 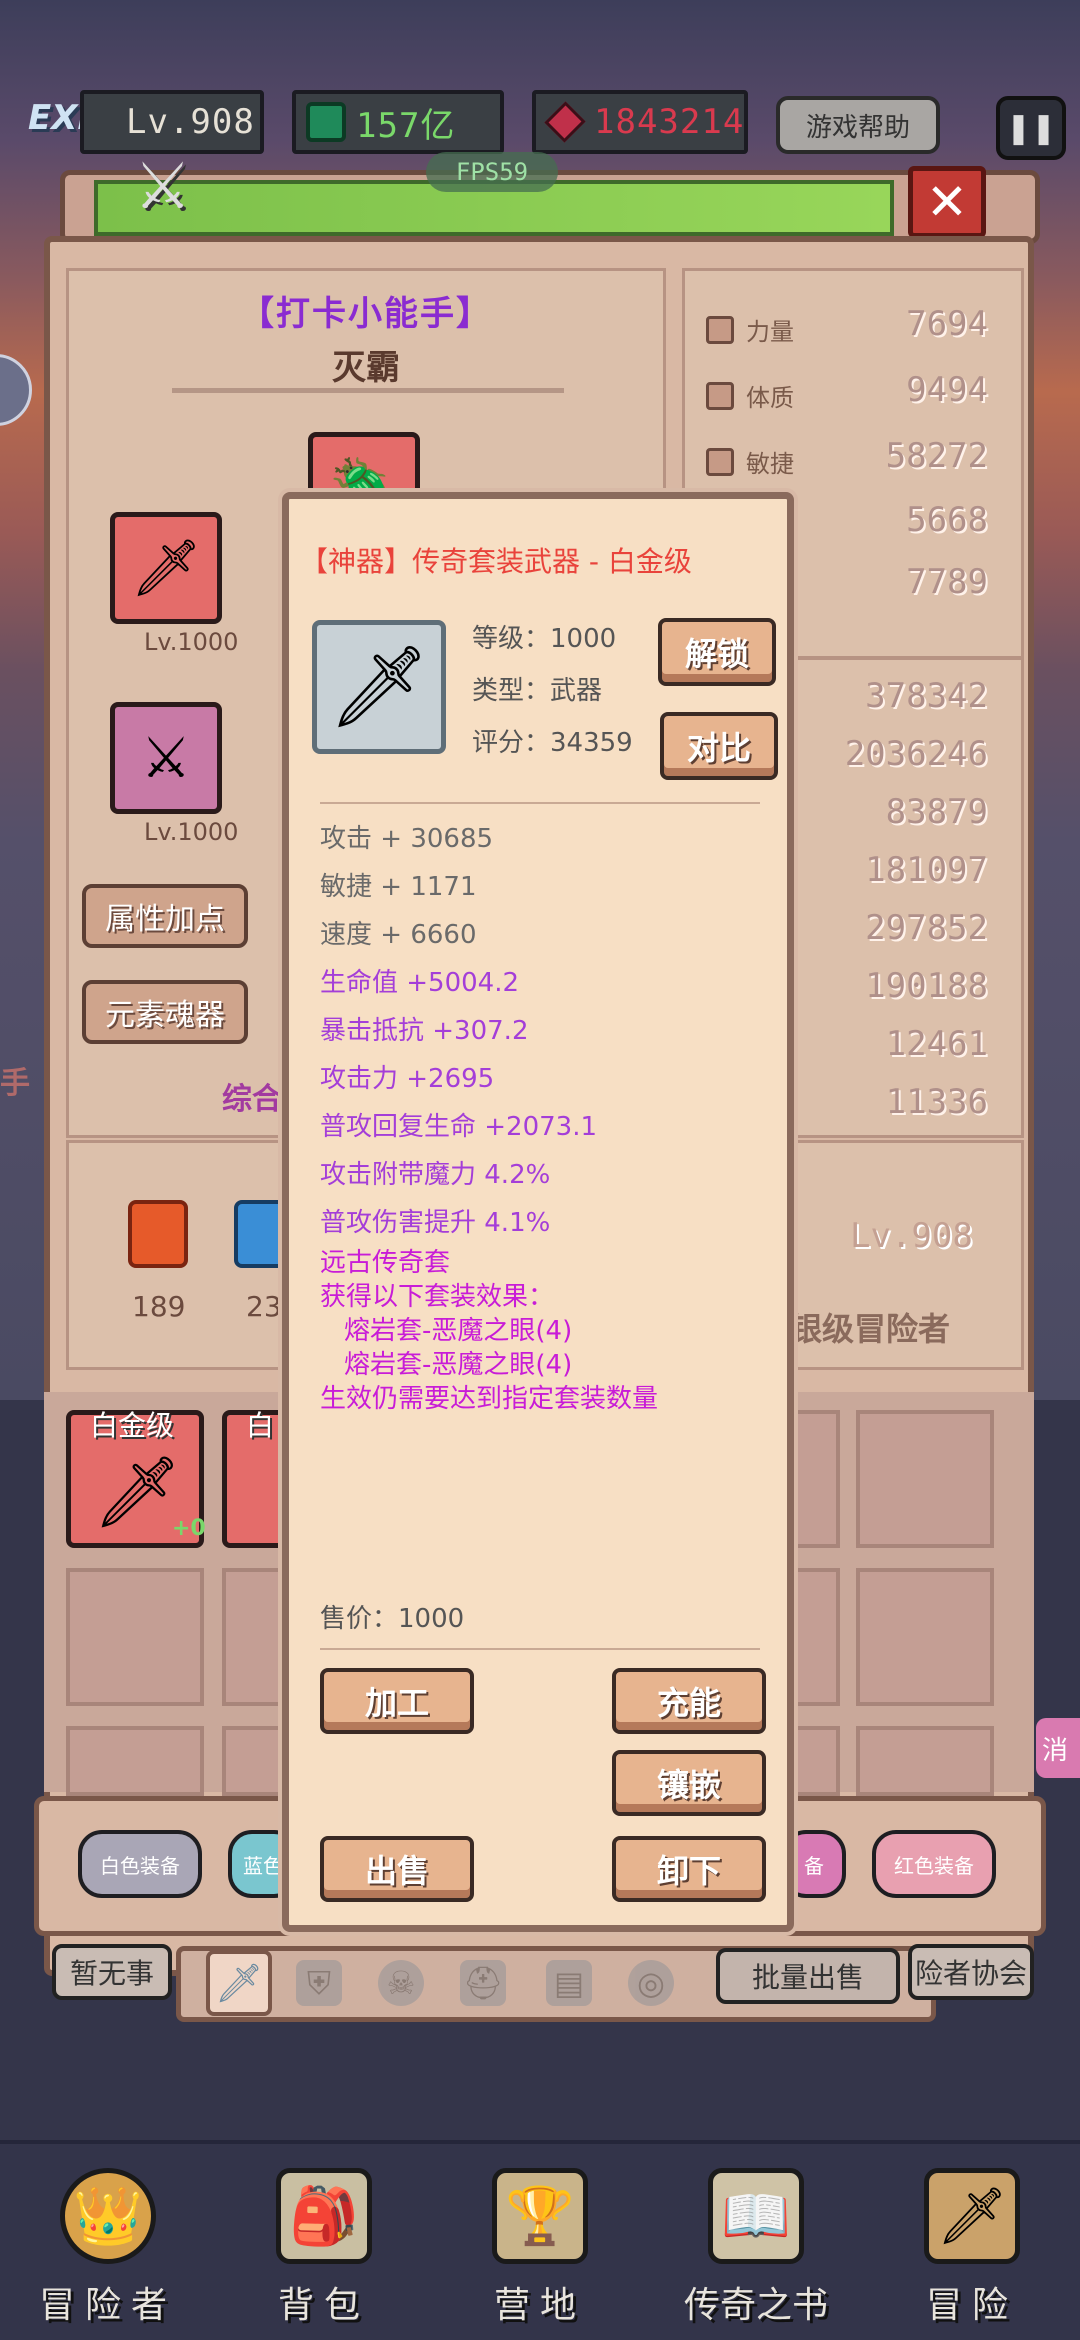 I want to click on chest-icon: ▤, so click(x=569, y=1983).